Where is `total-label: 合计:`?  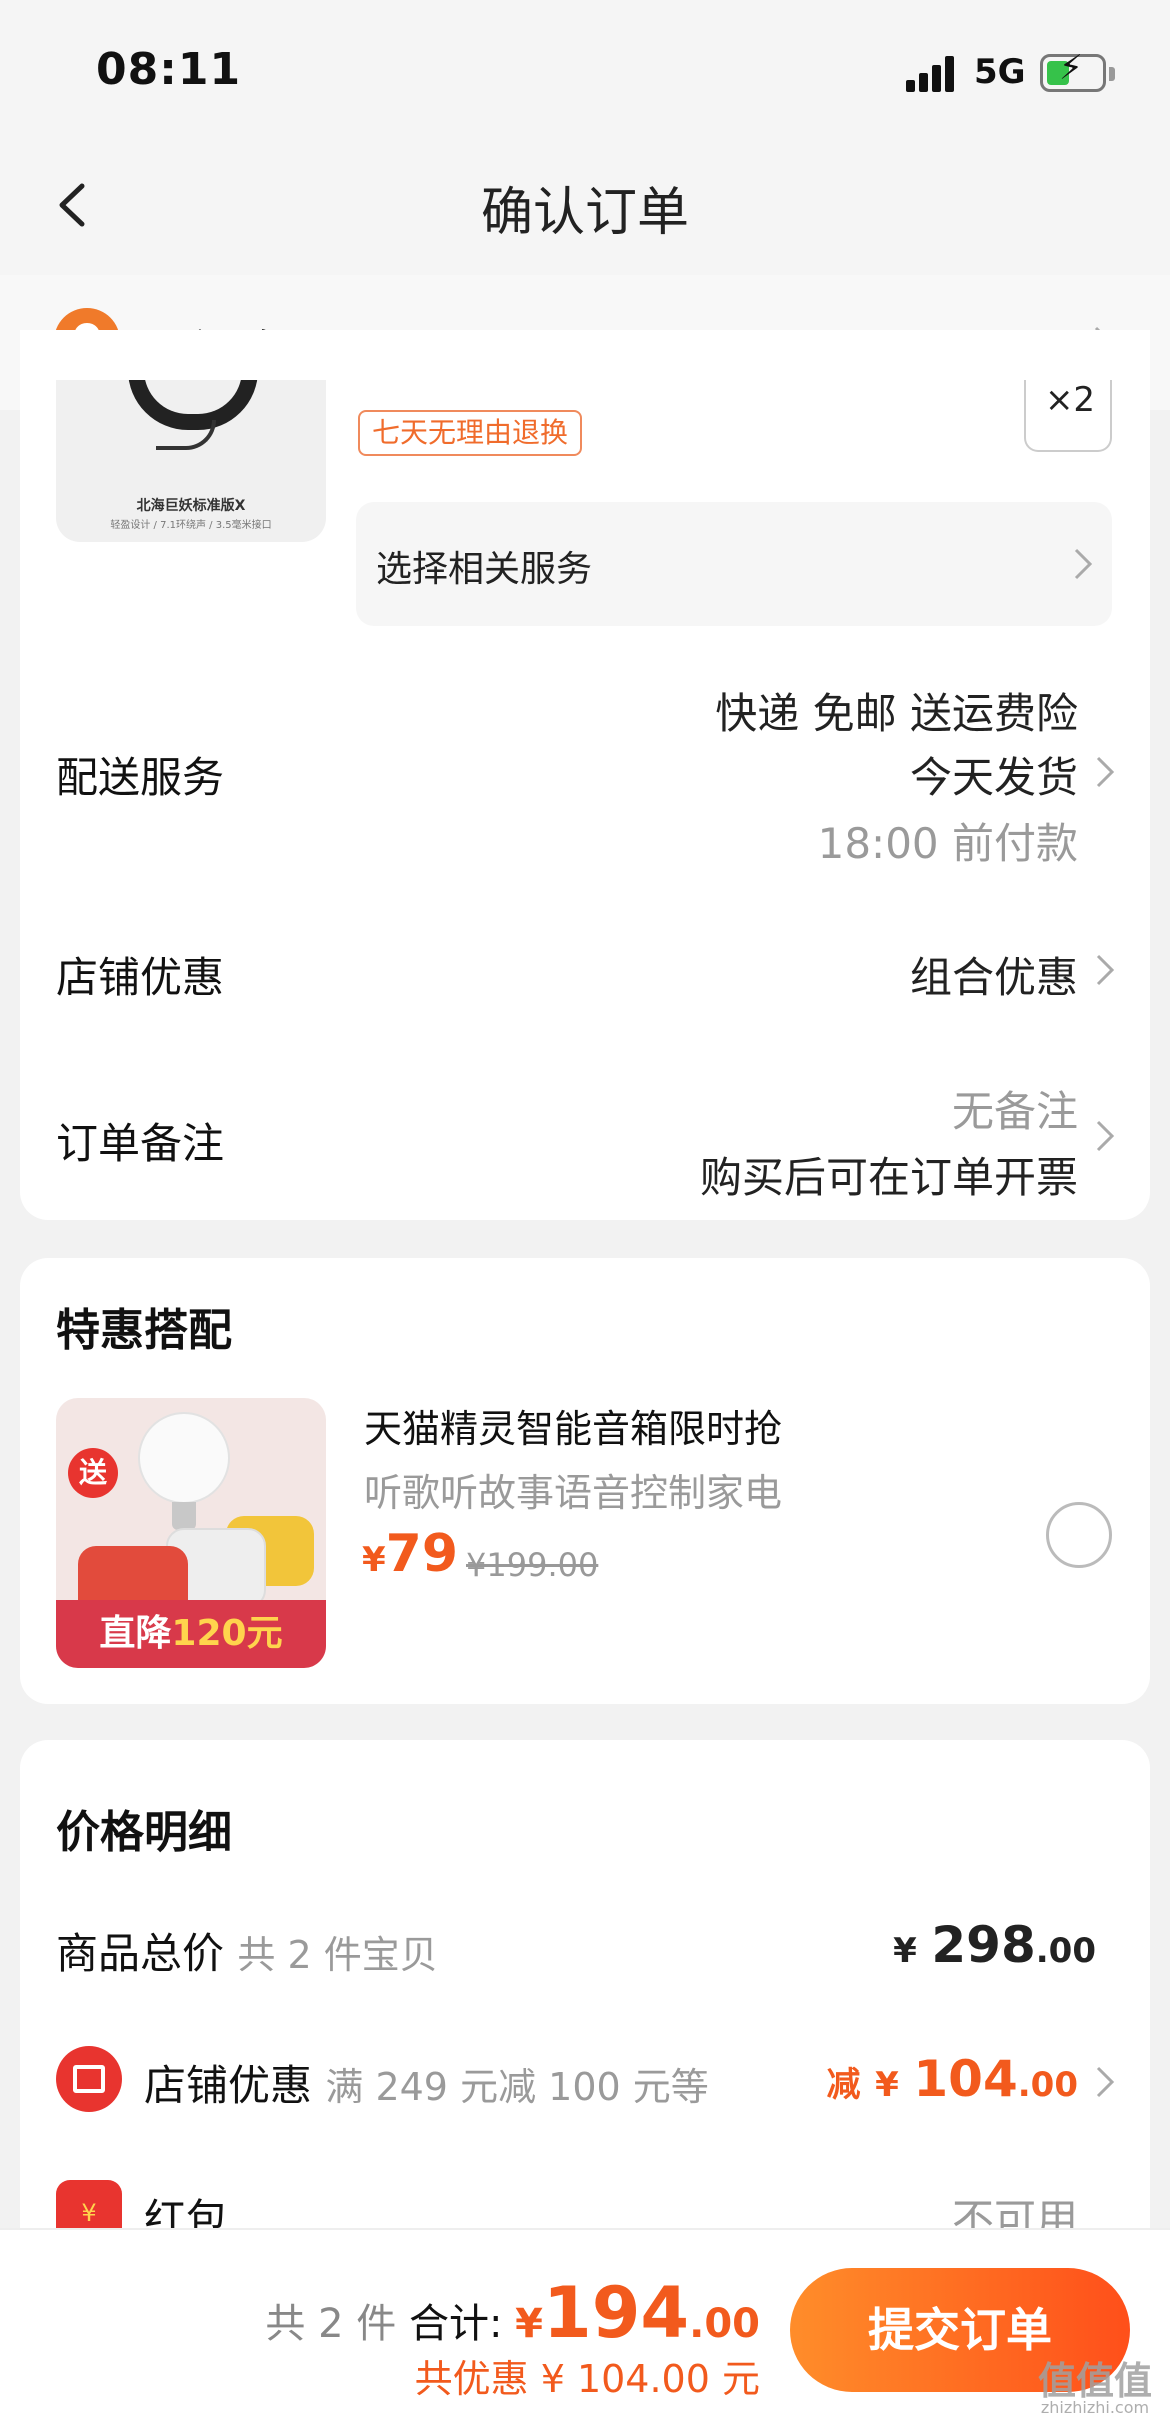 total-label: 合计: is located at coordinates (455, 2324).